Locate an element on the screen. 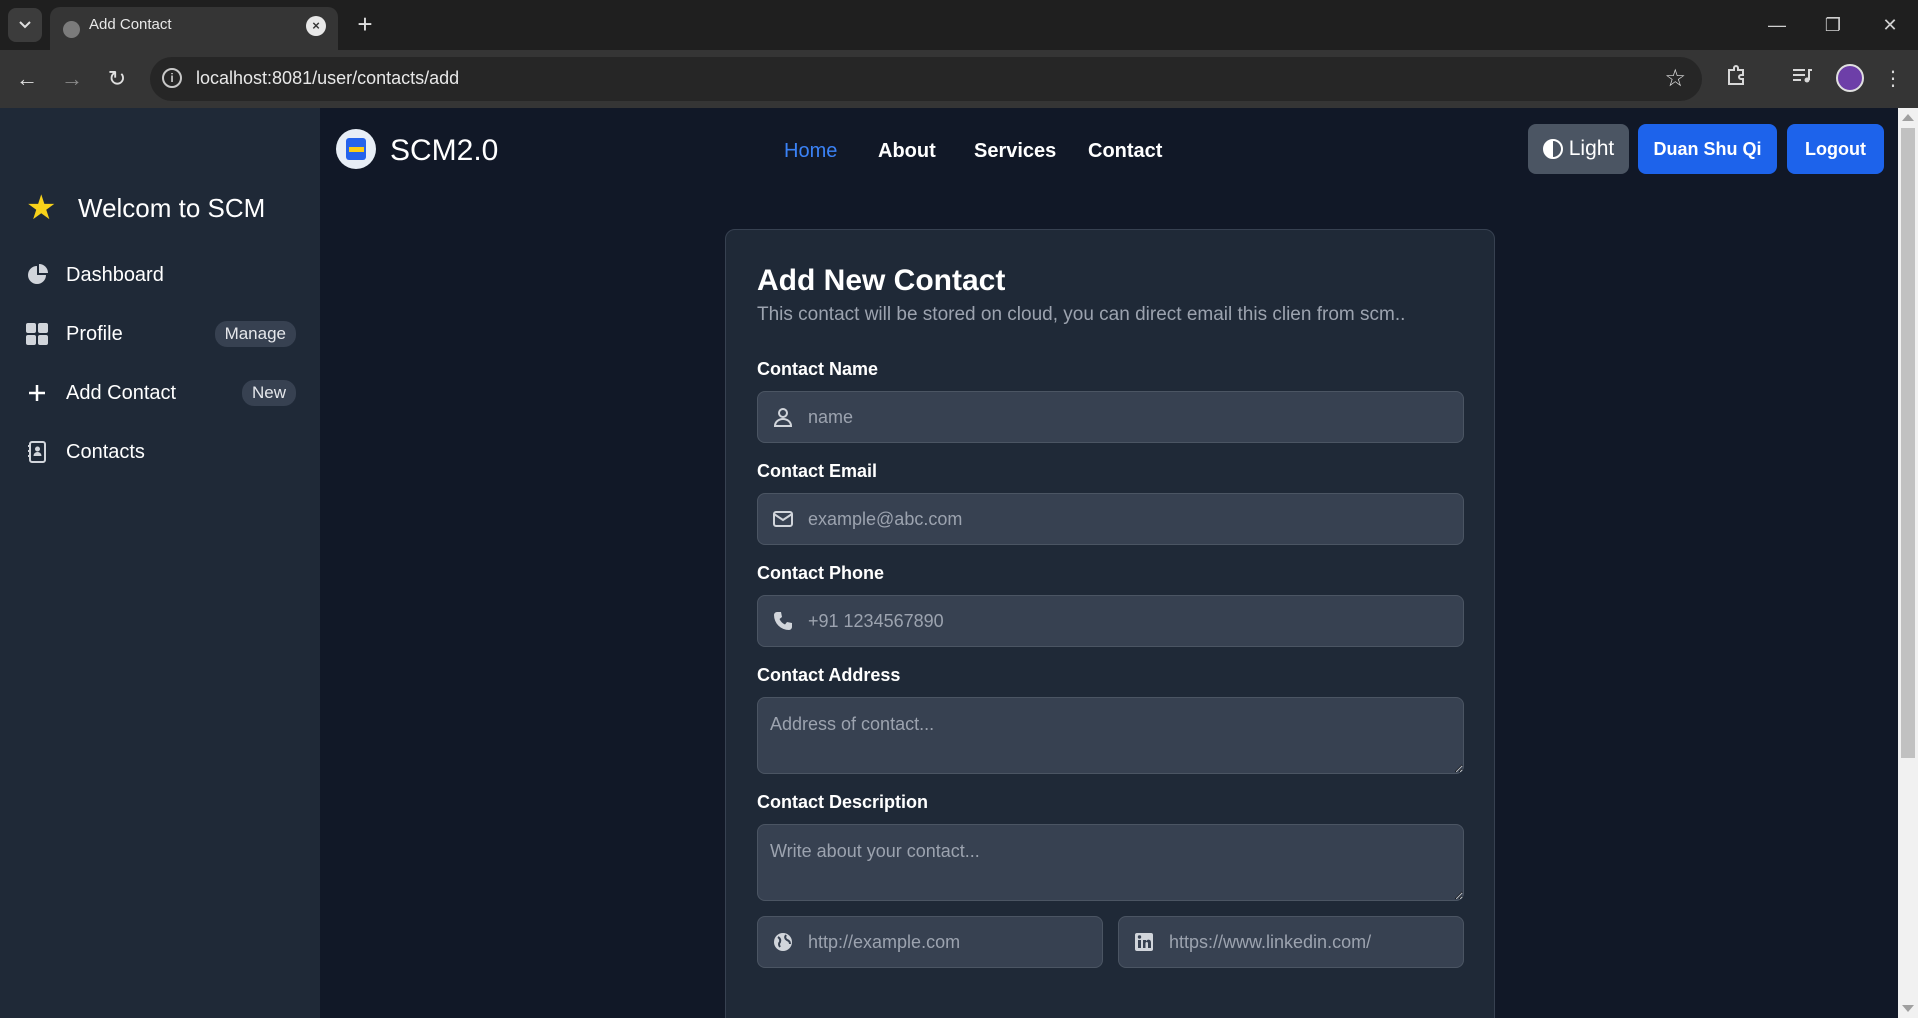 The height and width of the screenshot is (1018, 1918). app-name: SCM2.0 is located at coordinates (444, 151).